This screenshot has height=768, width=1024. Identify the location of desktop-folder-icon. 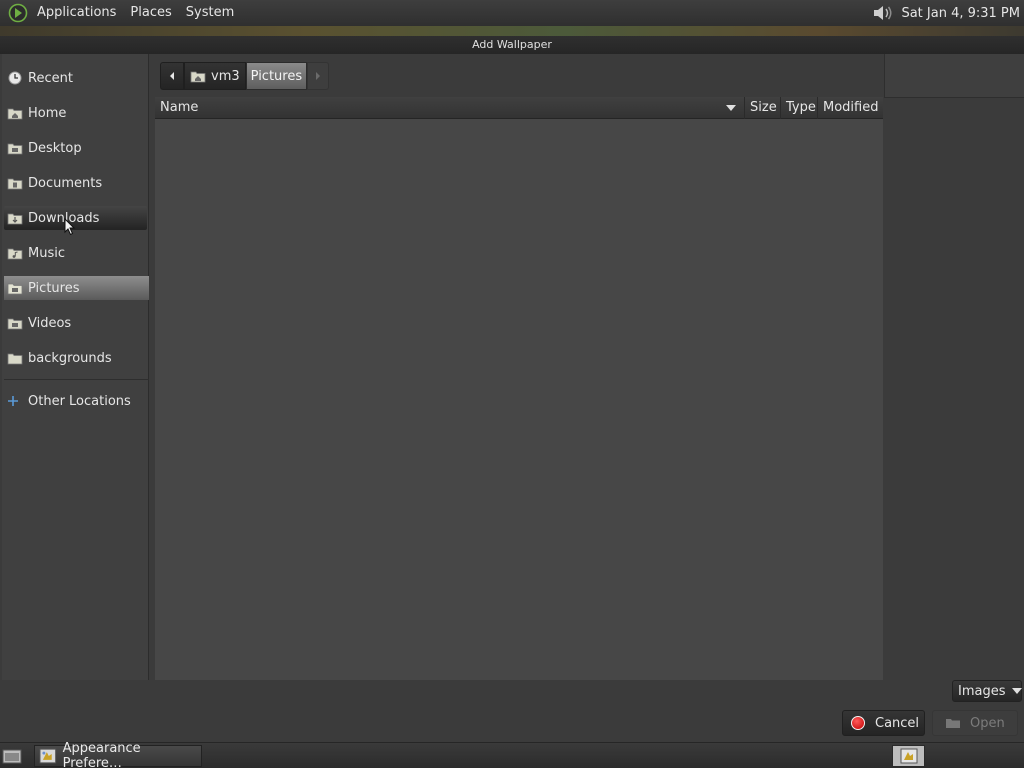
(15, 149).